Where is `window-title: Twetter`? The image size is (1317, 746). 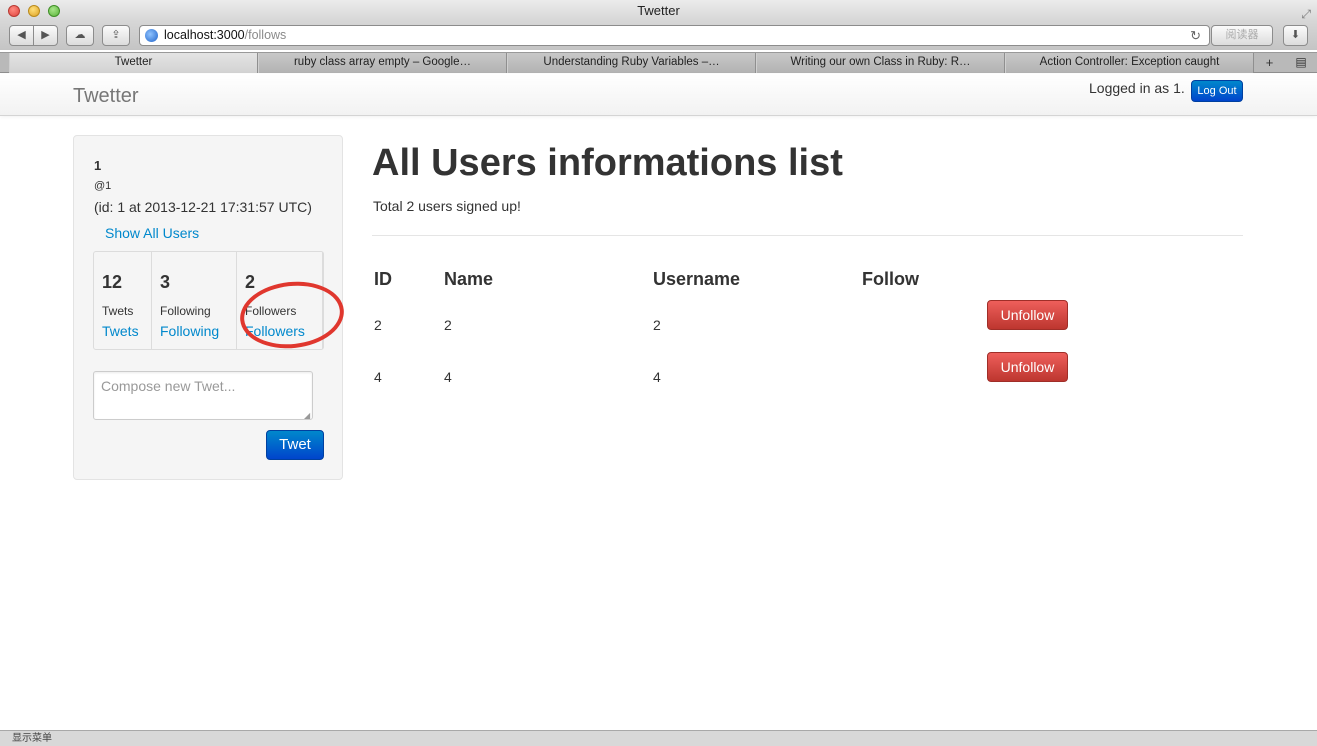 window-title: Twetter is located at coordinates (658, 10).